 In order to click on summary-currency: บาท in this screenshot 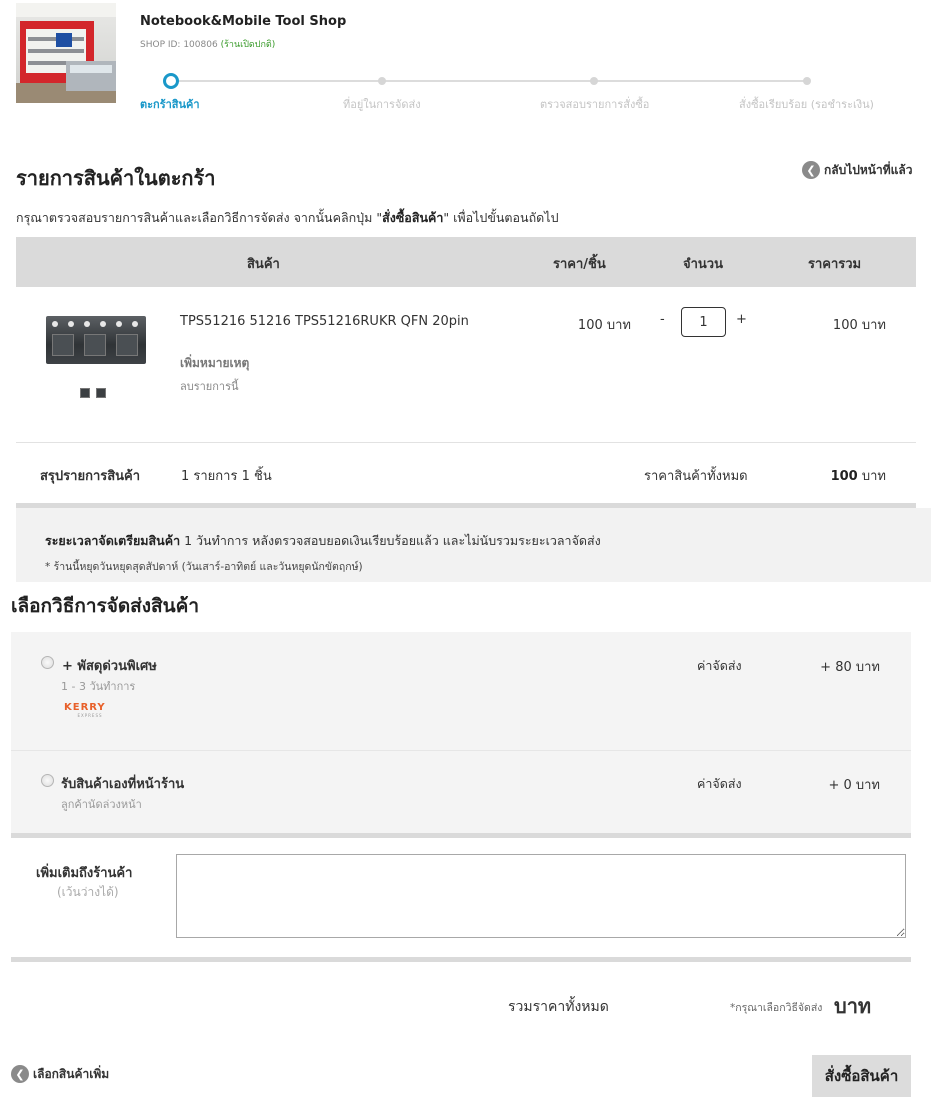, I will do `click(873, 476)`.